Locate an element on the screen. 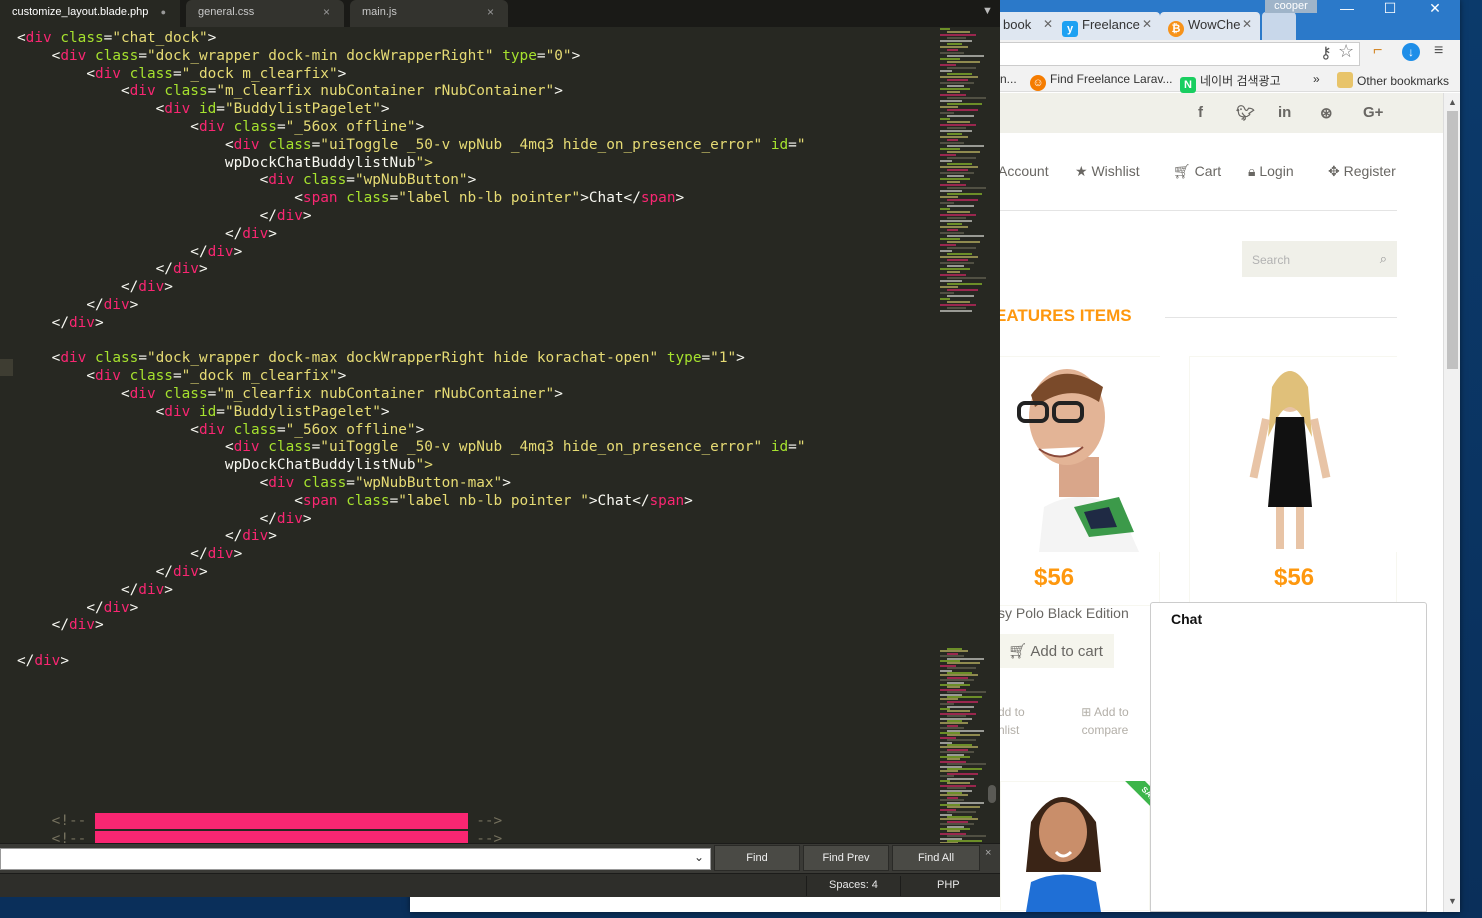 Image resolution: width=1482 pixels, height=918 pixels. browser-tab: ₿ WowChe ✕ is located at coordinates (1210, 26).